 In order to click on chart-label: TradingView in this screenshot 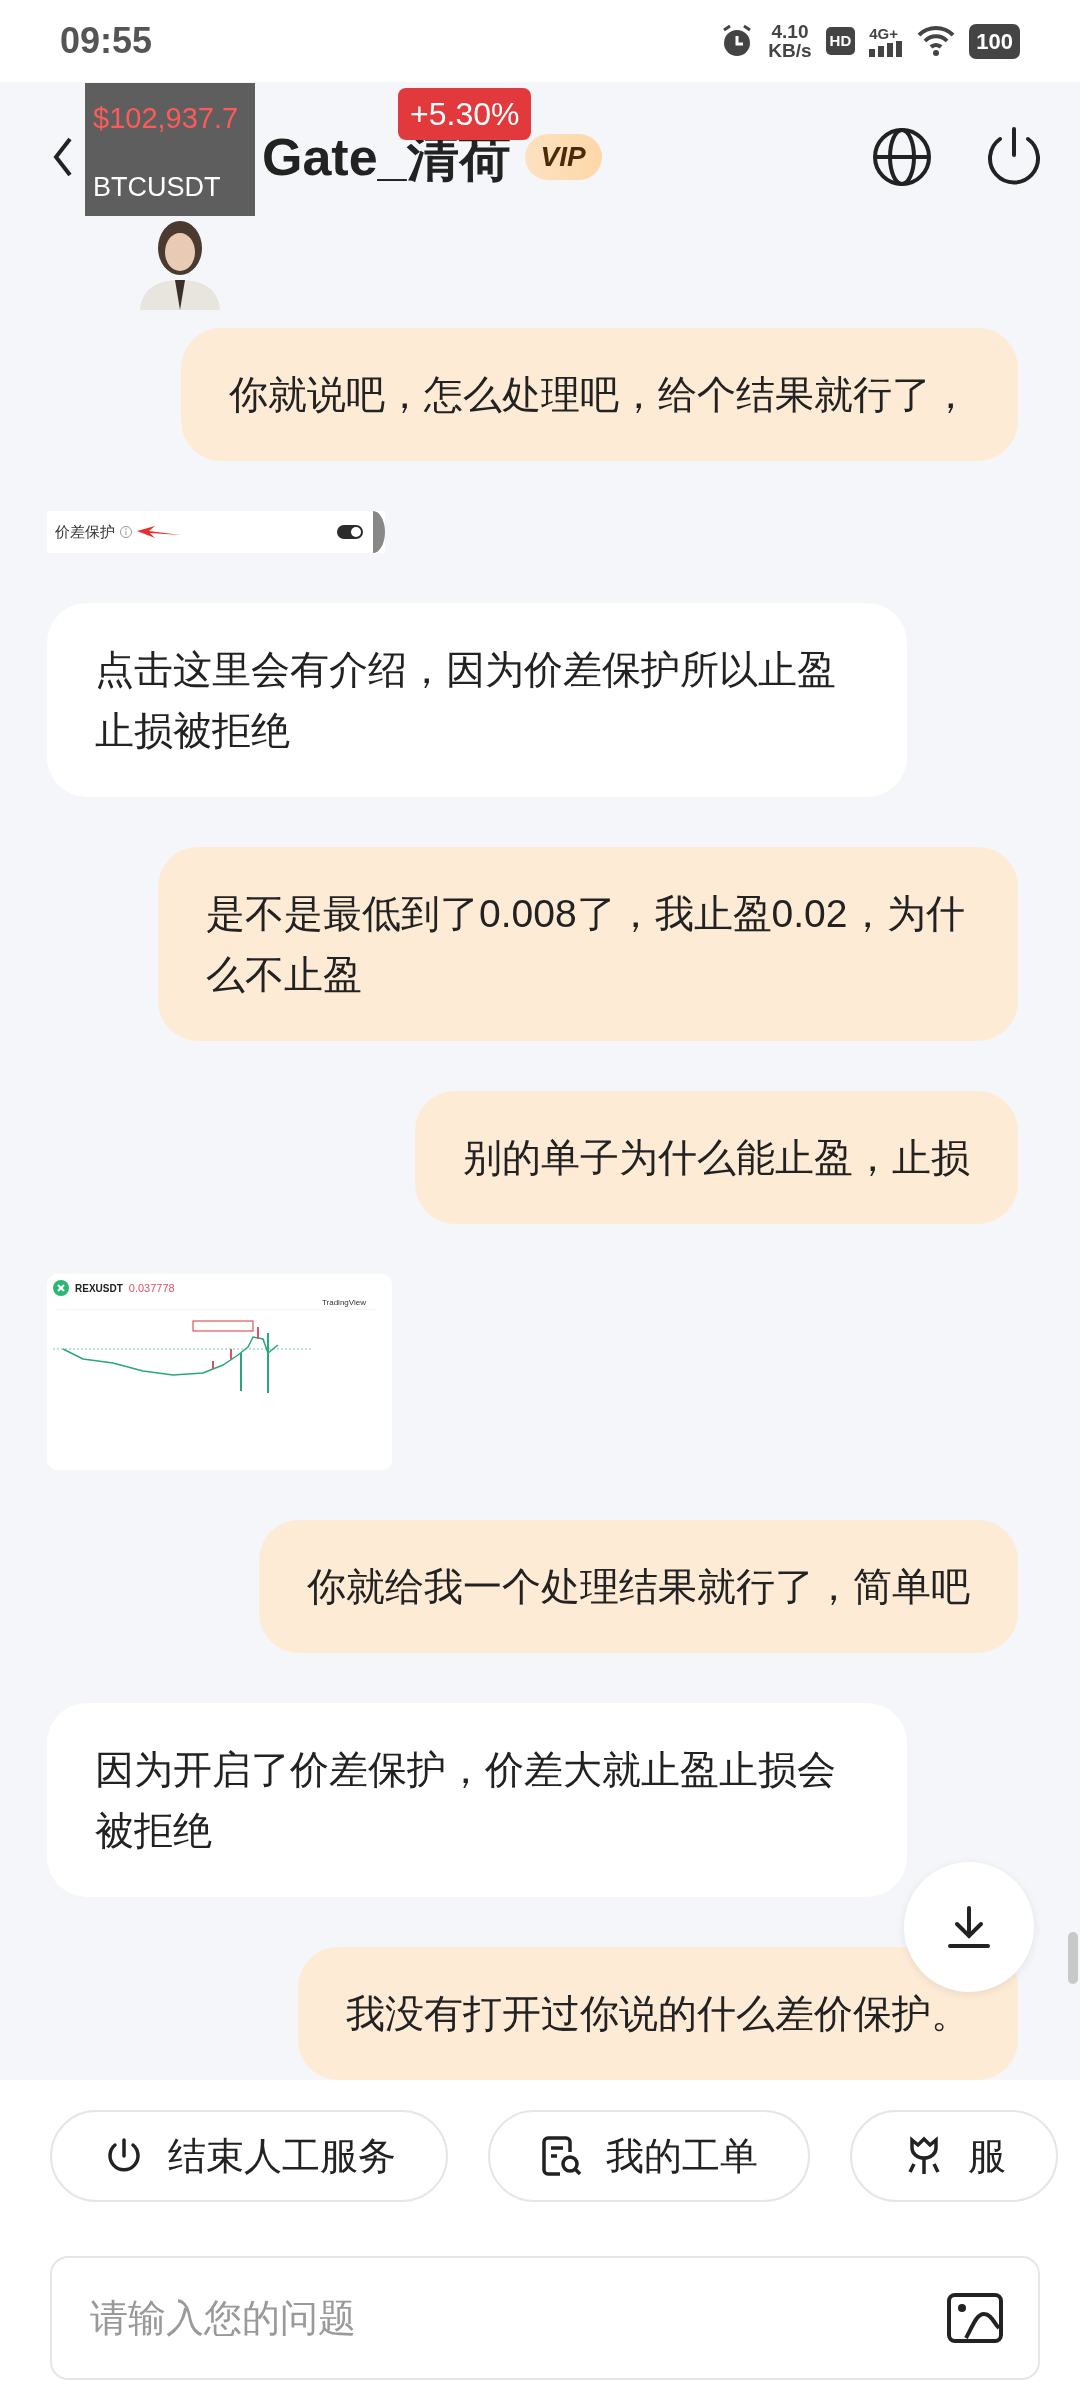, I will do `click(343, 1302)`.